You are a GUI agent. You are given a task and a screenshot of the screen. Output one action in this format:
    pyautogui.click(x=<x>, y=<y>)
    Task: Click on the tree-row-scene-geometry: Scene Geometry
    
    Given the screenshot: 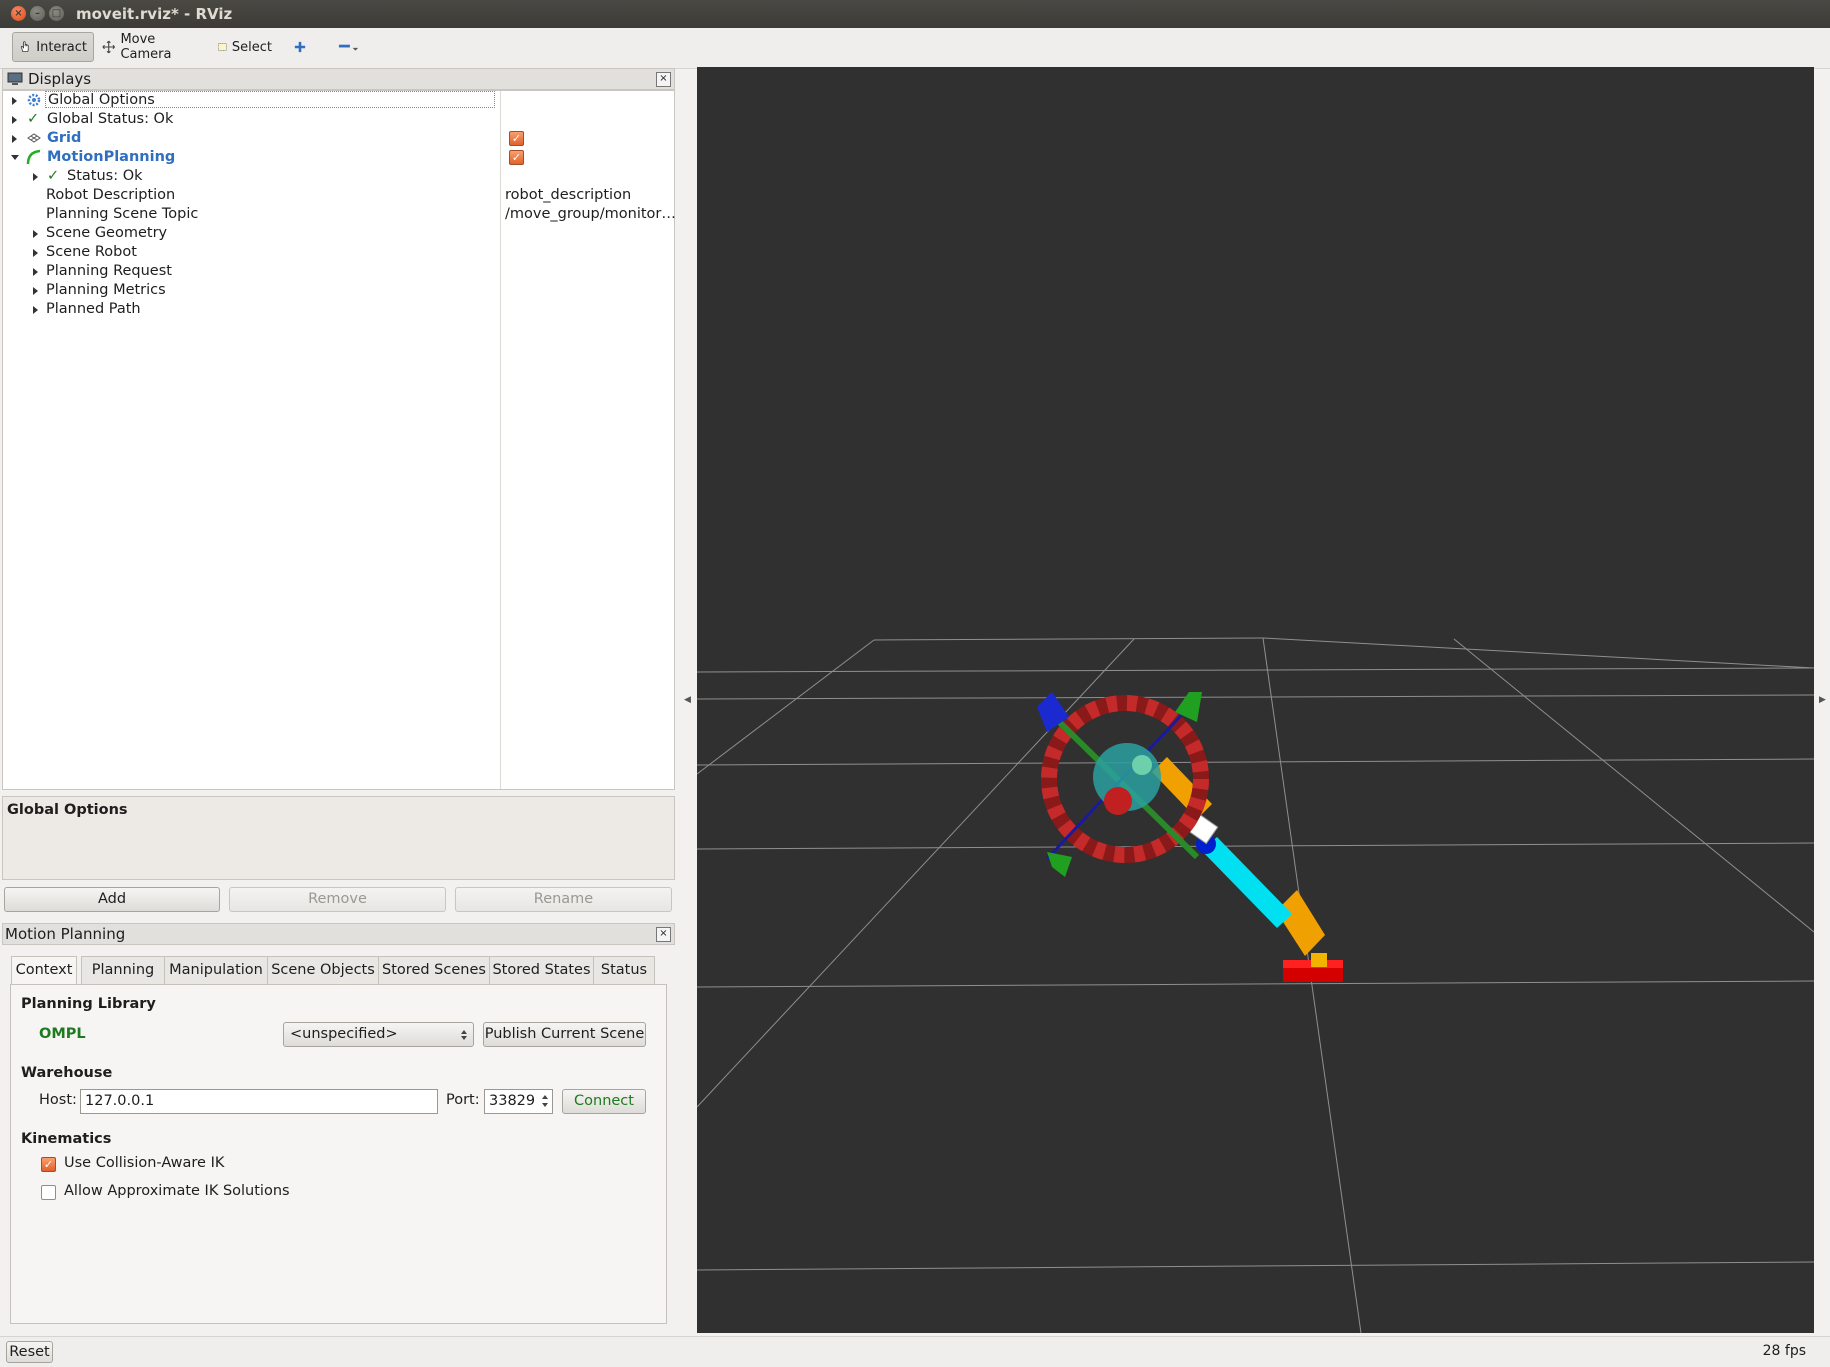 What is the action you would take?
    pyautogui.click(x=338, y=233)
    